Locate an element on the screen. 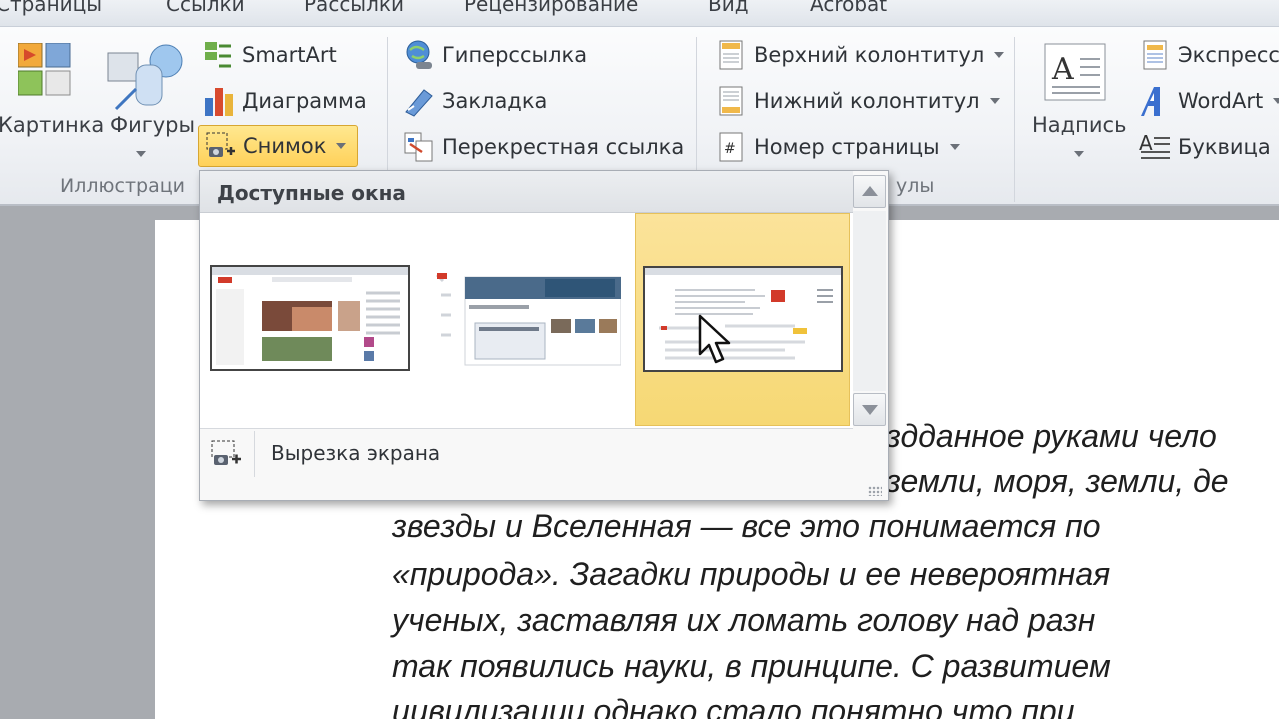 The width and height of the screenshot is (1279, 719). wordart-icon is located at coordinates (1150, 101).